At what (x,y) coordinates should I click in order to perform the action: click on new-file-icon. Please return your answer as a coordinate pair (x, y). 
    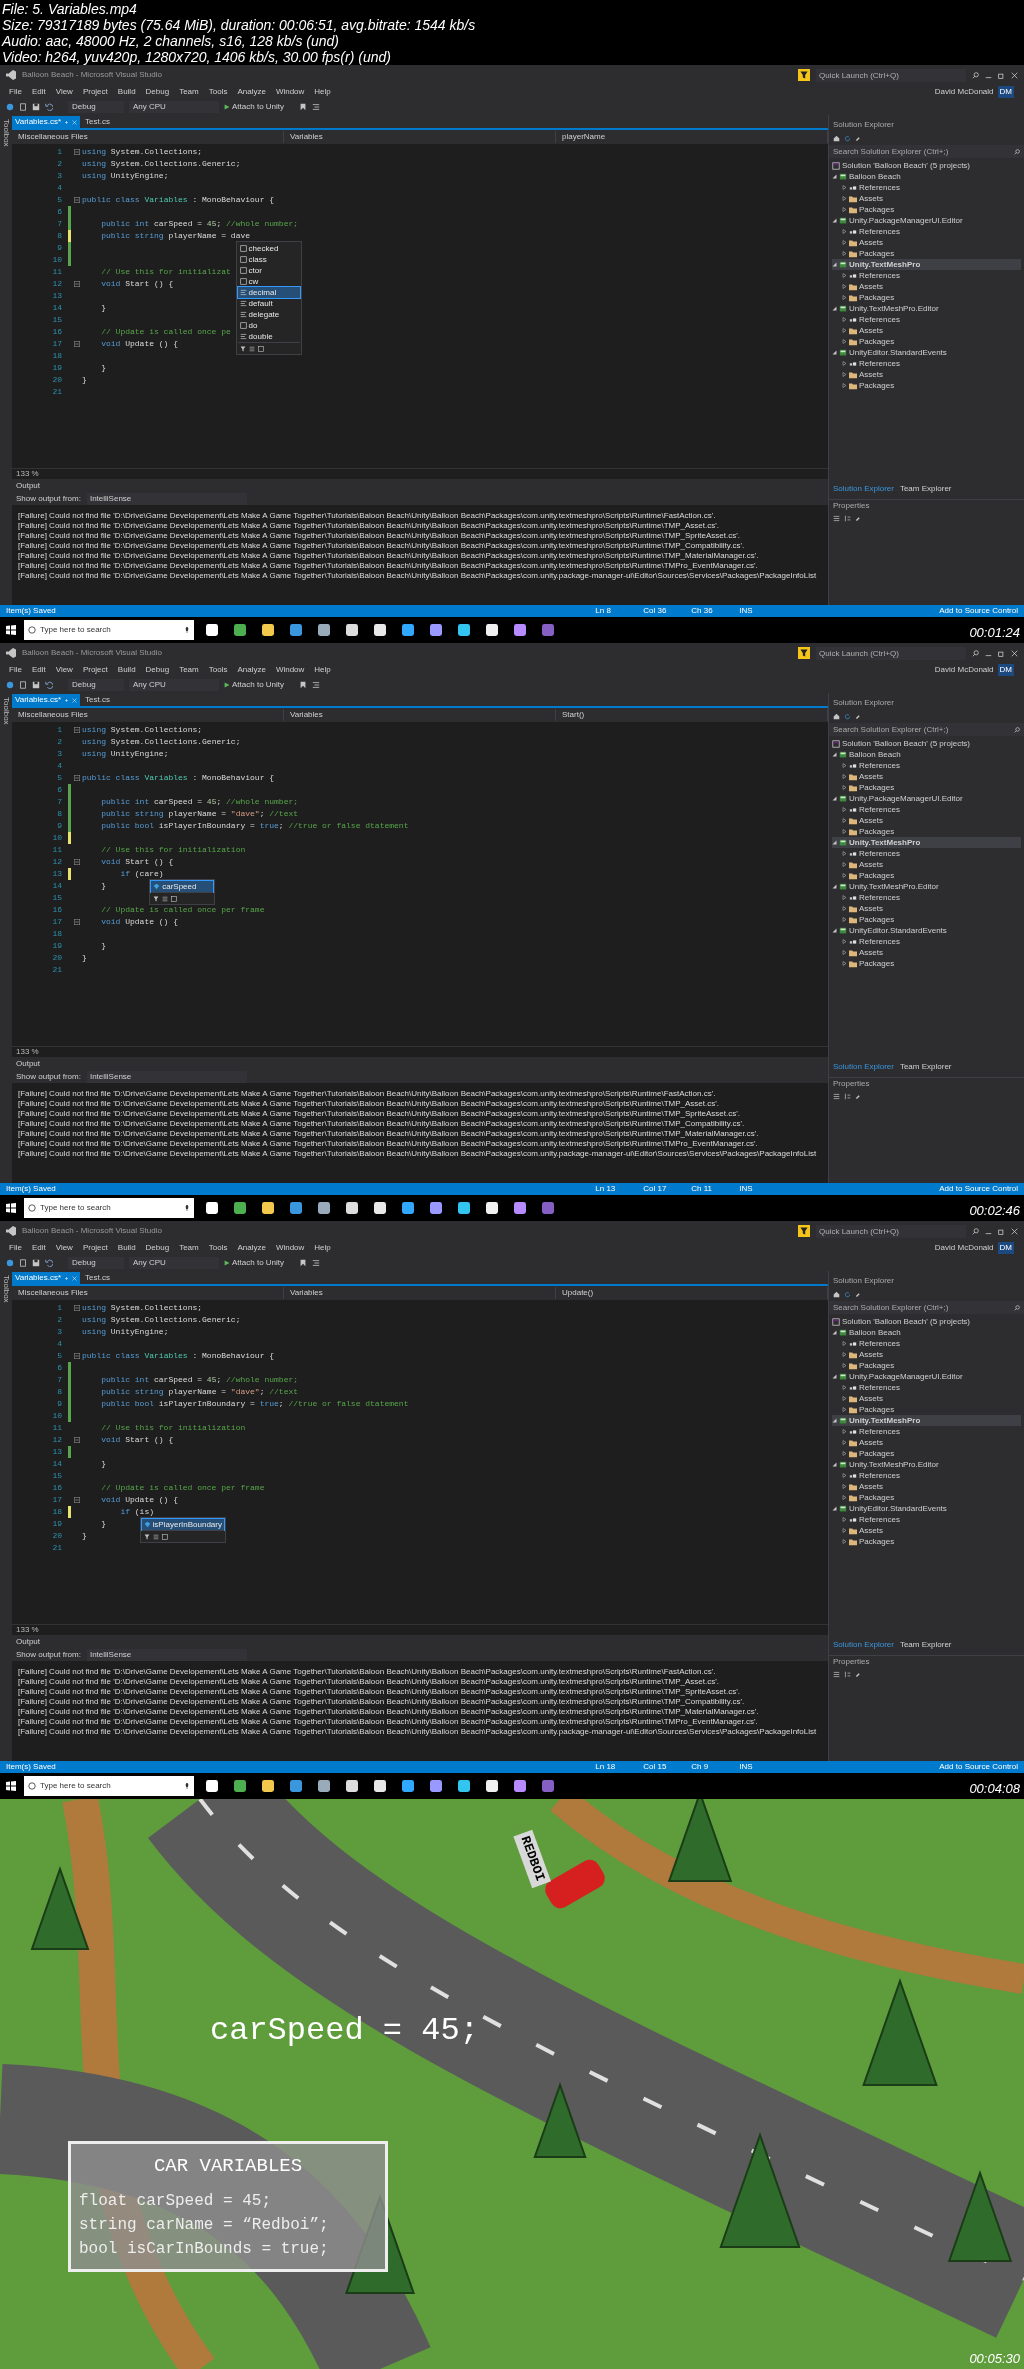
    Looking at the image, I should click on (23, 1263).